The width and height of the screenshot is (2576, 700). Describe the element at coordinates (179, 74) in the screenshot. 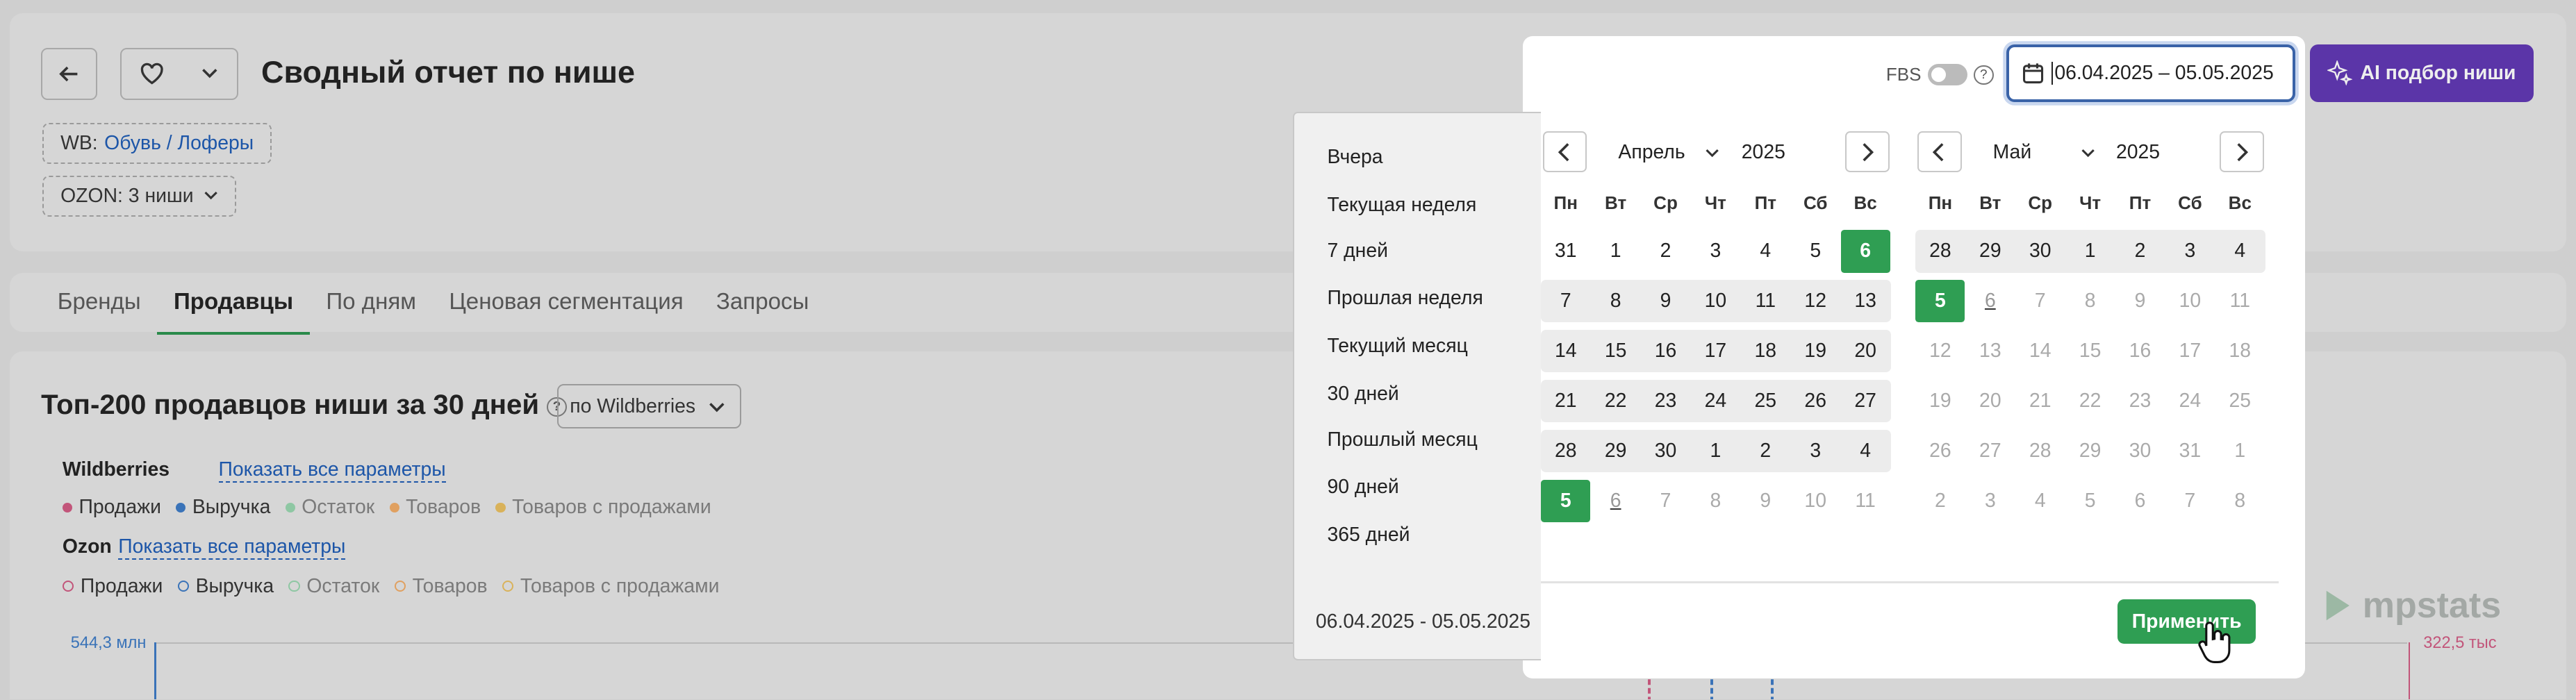

I see `favorite-button` at that location.